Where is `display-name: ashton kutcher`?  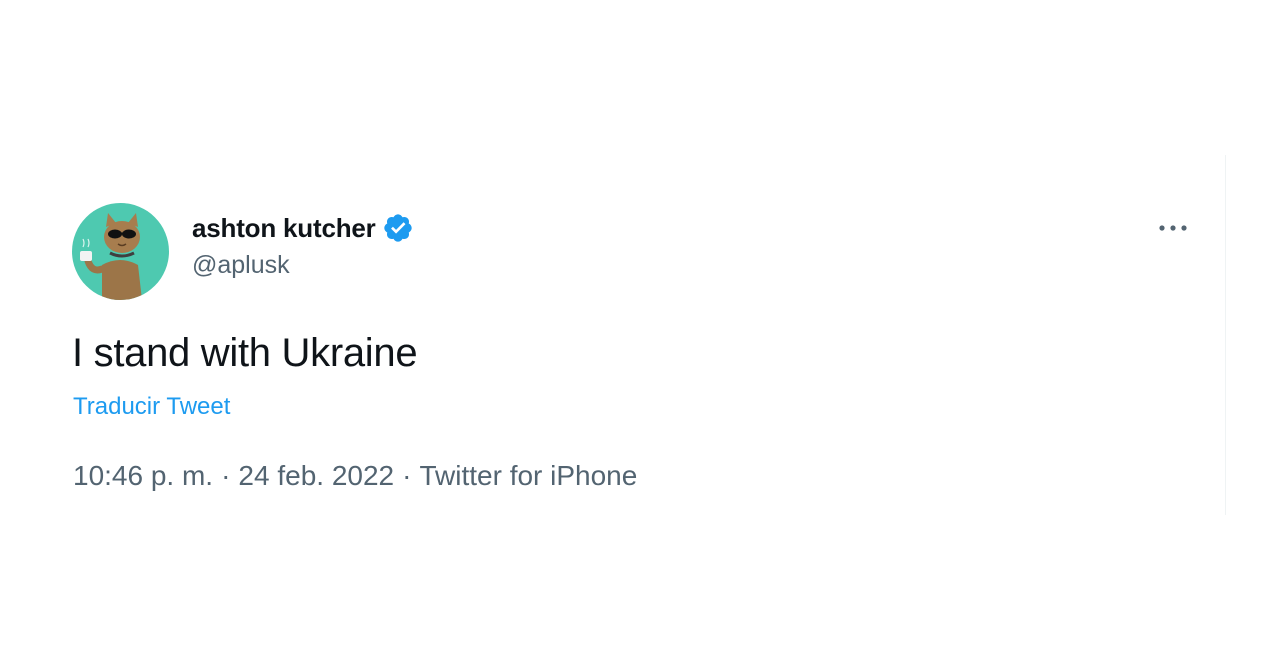 display-name: ashton kutcher is located at coordinates (284, 228).